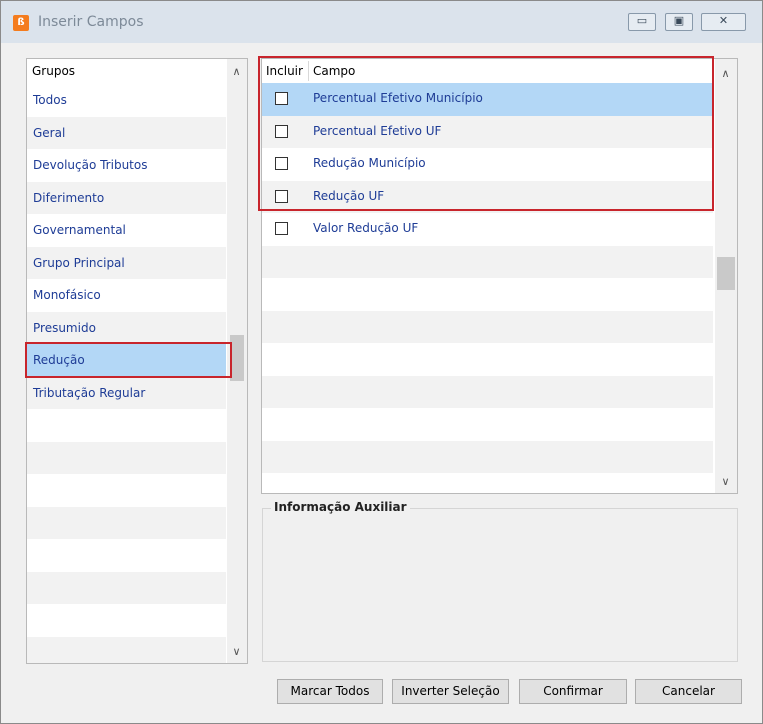 This screenshot has height=724, width=763. What do you see at coordinates (237, 358) in the screenshot?
I see `groups-scroll-thumb` at bounding box center [237, 358].